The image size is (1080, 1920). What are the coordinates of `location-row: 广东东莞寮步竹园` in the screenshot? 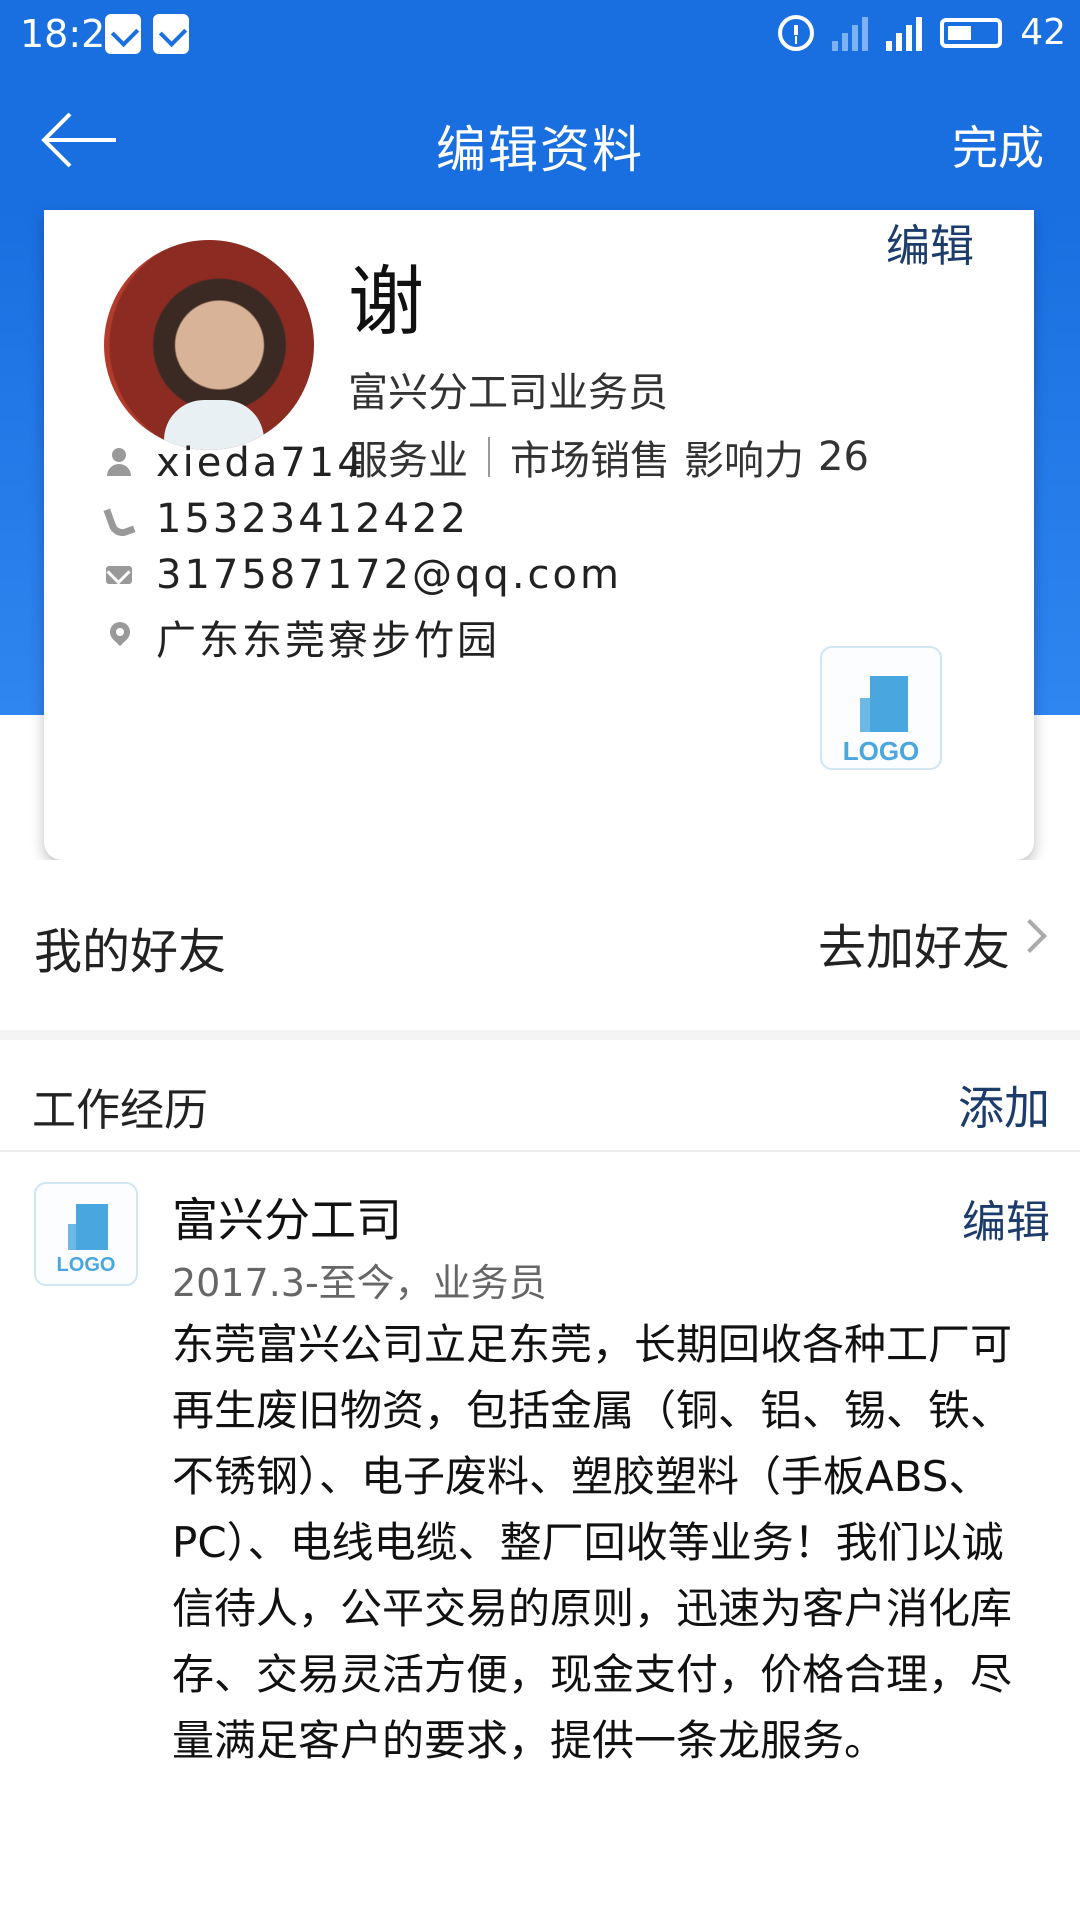 It's located at (302, 637).